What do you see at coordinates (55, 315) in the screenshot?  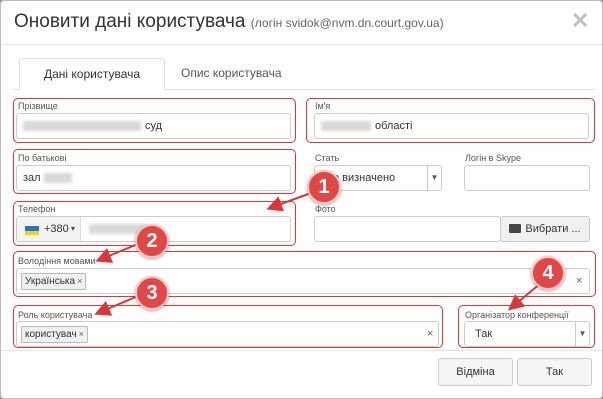 I see `role-label: Роль користувача` at bounding box center [55, 315].